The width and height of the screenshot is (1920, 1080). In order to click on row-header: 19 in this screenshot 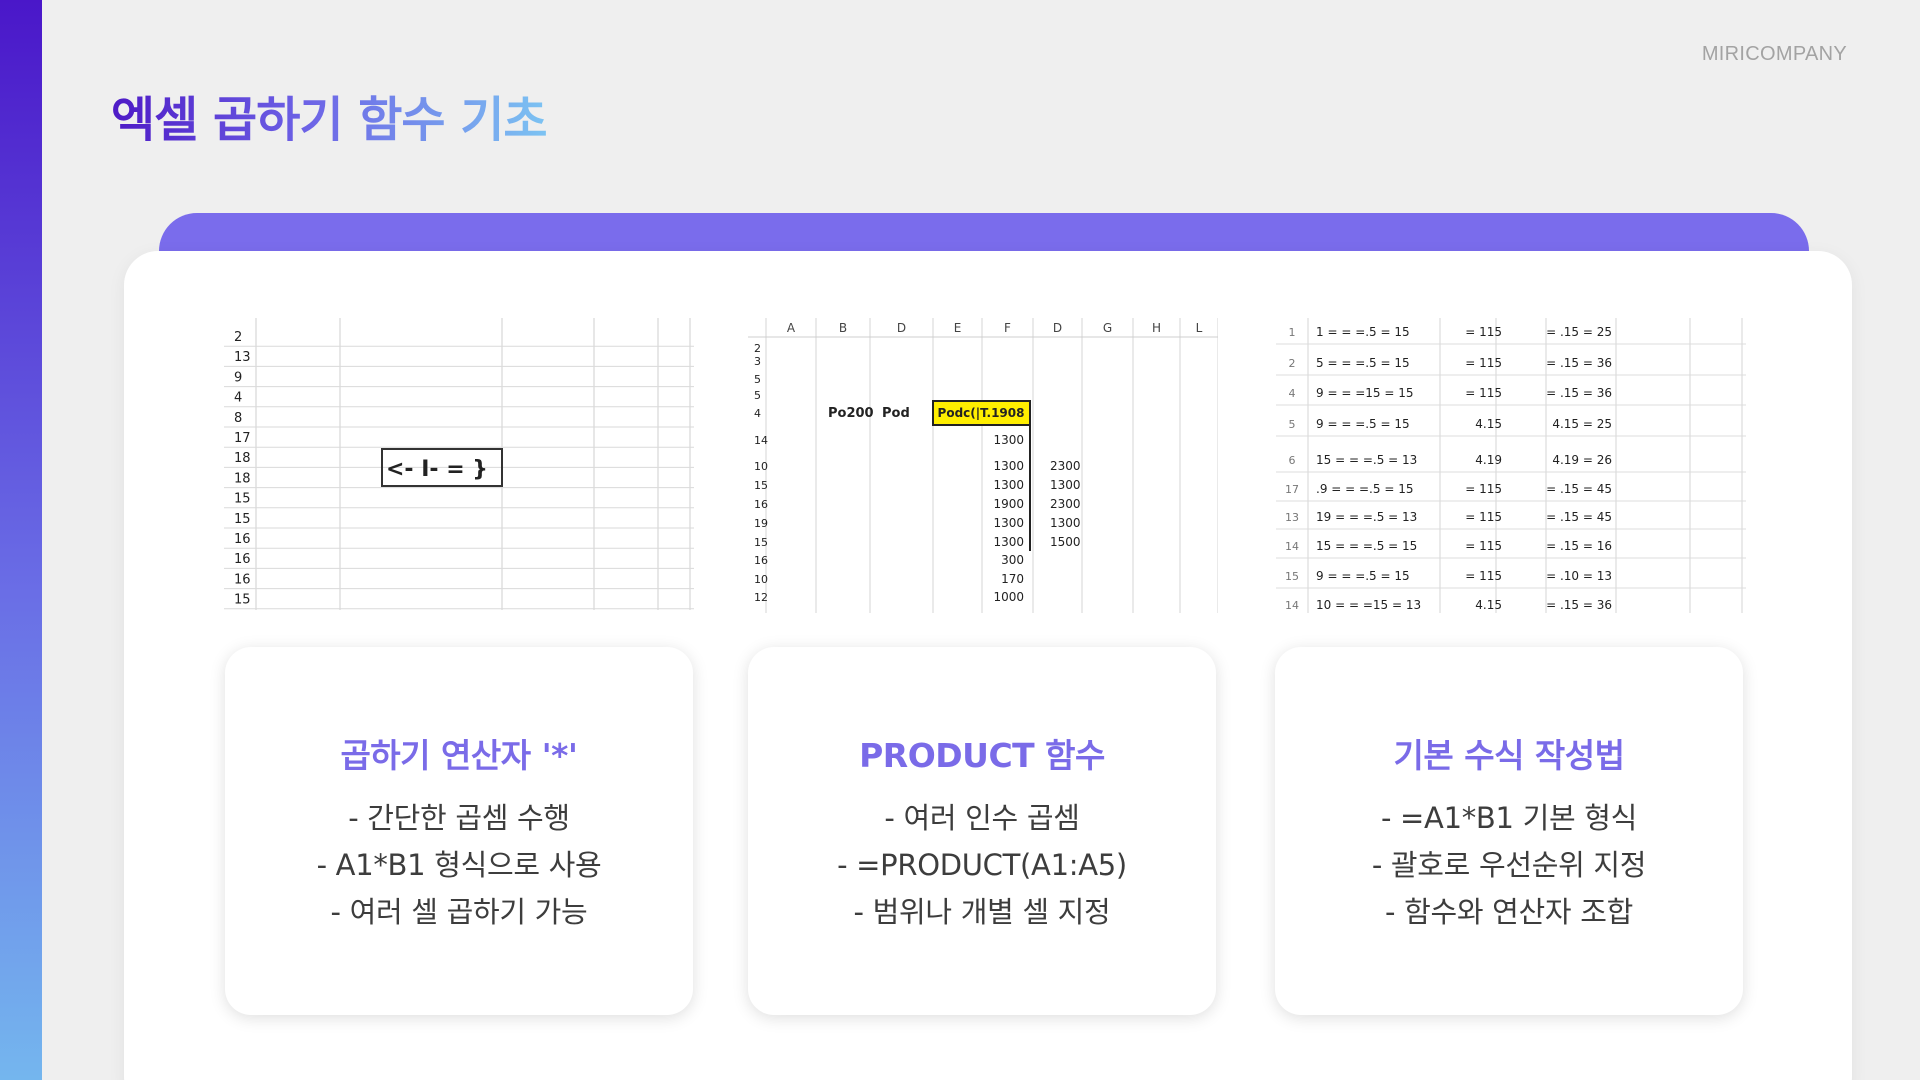, I will do `click(761, 523)`.